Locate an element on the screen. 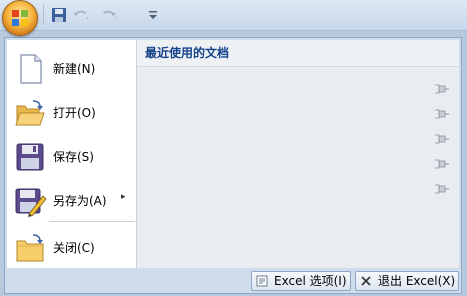  exit-excel-button: 退出 Excel(X) is located at coordinates (407, 281).